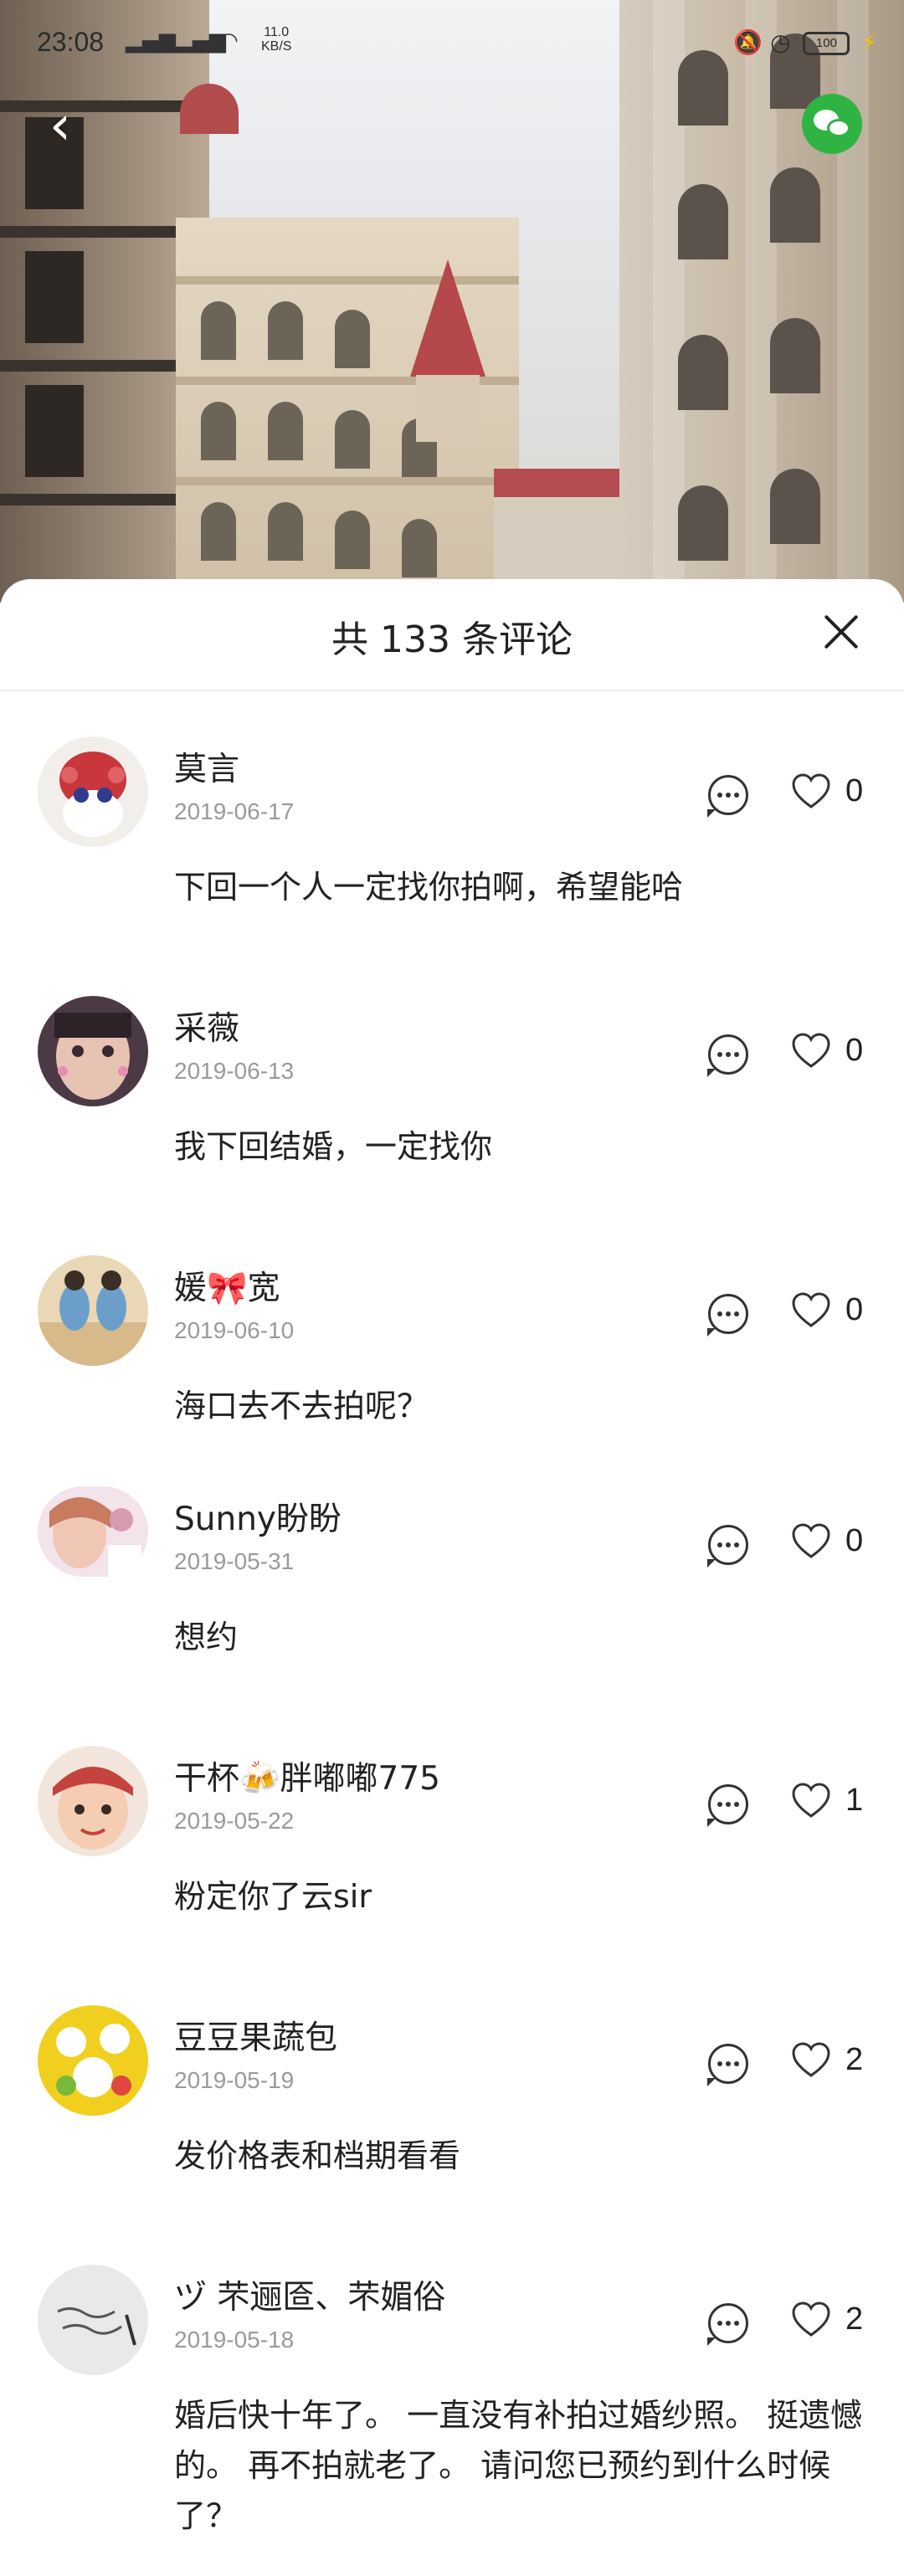  Describe the element at coordinates (201, 41) in the screenshot. I see `signal-icon-2: ▂▄▆` at that location.